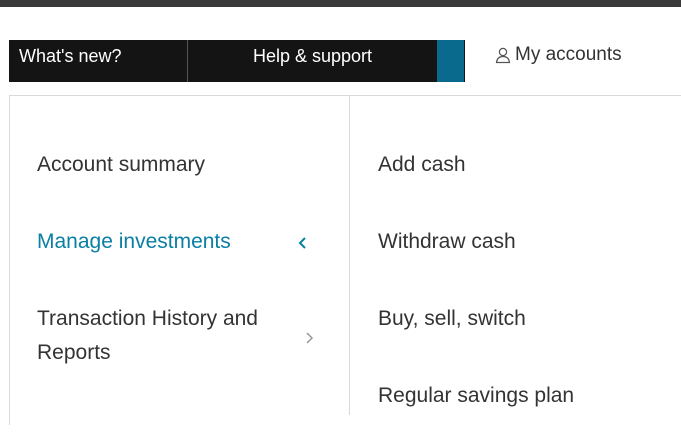 This screenshot has height=436, width=681. I want to click on menu-item-transaction-history-line1: Transaction History and, so click(147, 318).